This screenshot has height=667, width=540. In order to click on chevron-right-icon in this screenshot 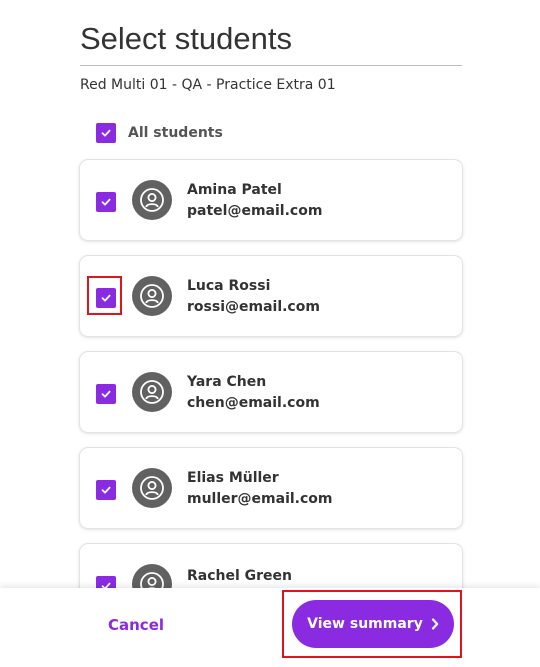, I will do `click(435, 624)`.